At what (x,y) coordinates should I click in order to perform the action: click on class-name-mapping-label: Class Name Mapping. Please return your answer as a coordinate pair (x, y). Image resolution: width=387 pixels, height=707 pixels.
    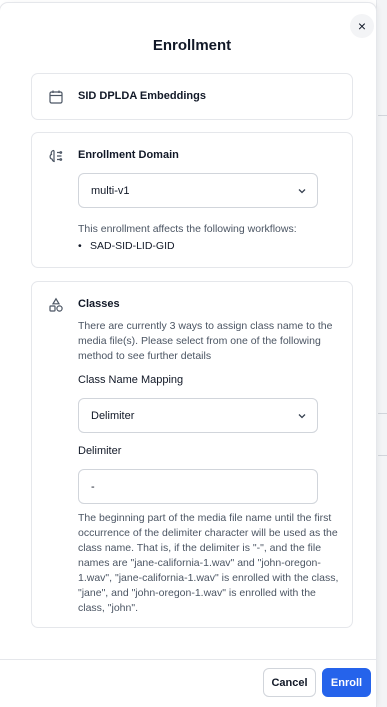
    Looking at the image, I should click on (131, 380).